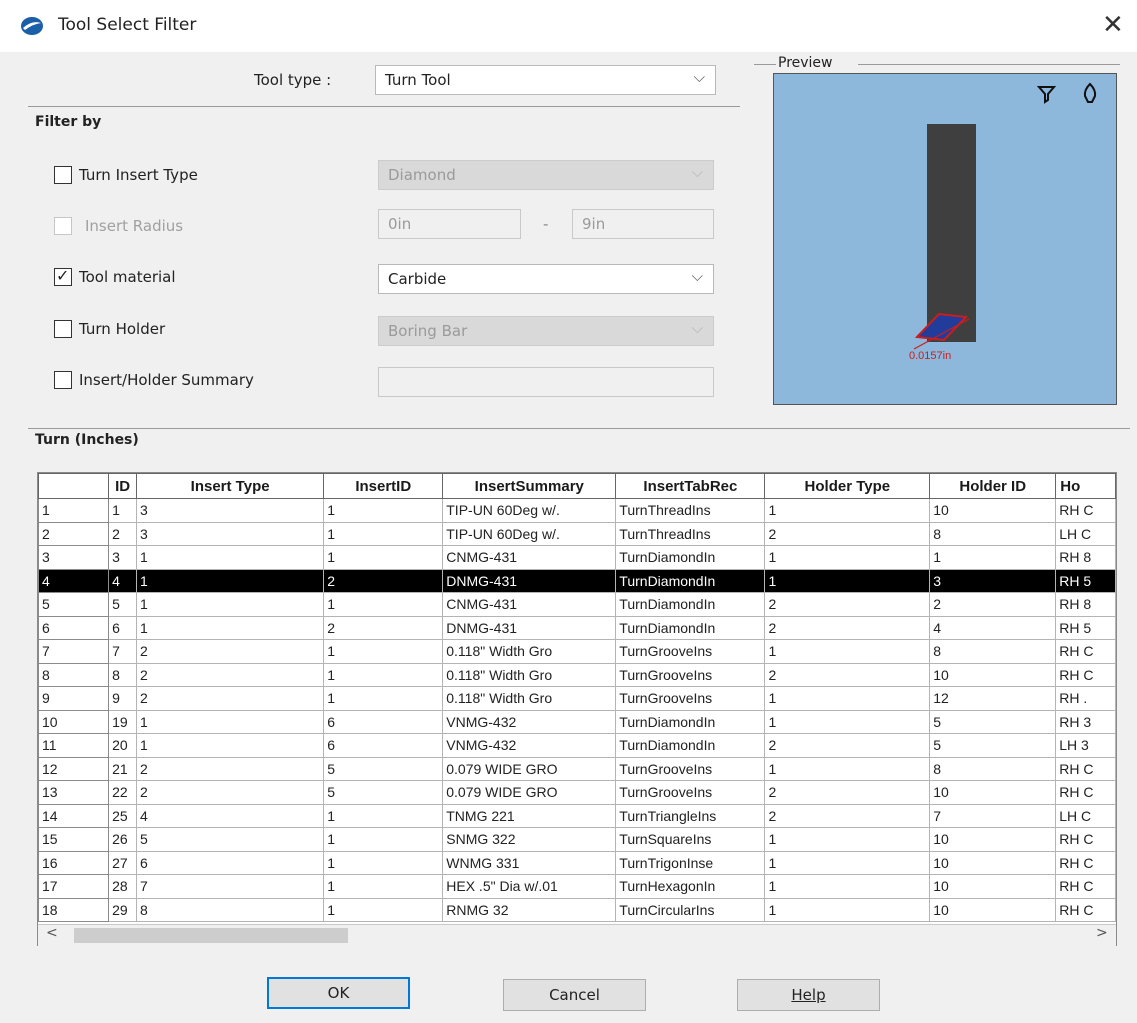 This screenshot has width=1137, height=1023. I want to click on table-cell: 26, so click(123, 839).